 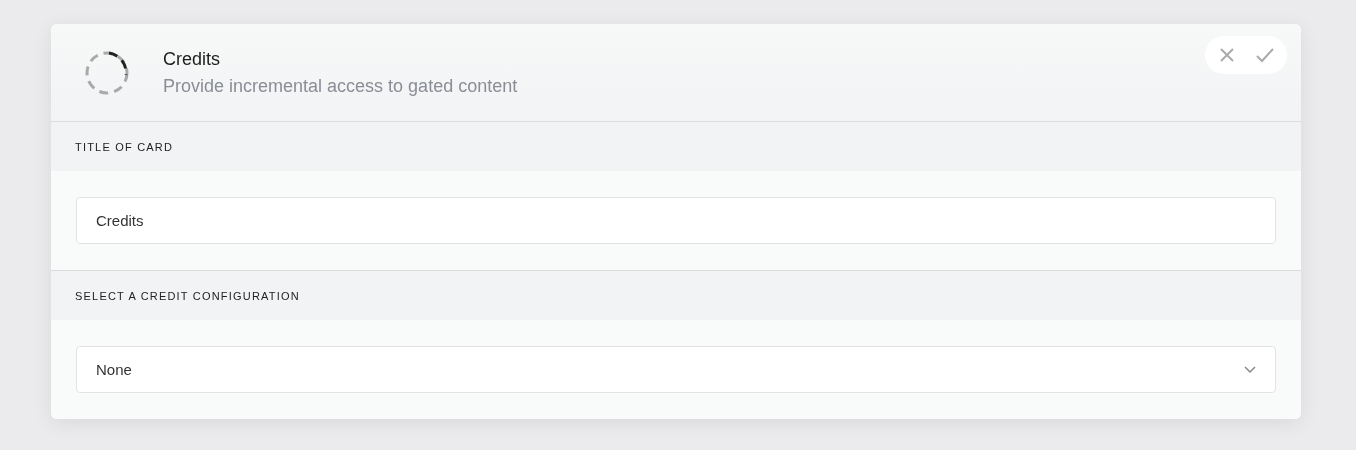 I want to click on section-label: SELECT A CREDIT CONFIGURATION, so click(x=187, y=295).